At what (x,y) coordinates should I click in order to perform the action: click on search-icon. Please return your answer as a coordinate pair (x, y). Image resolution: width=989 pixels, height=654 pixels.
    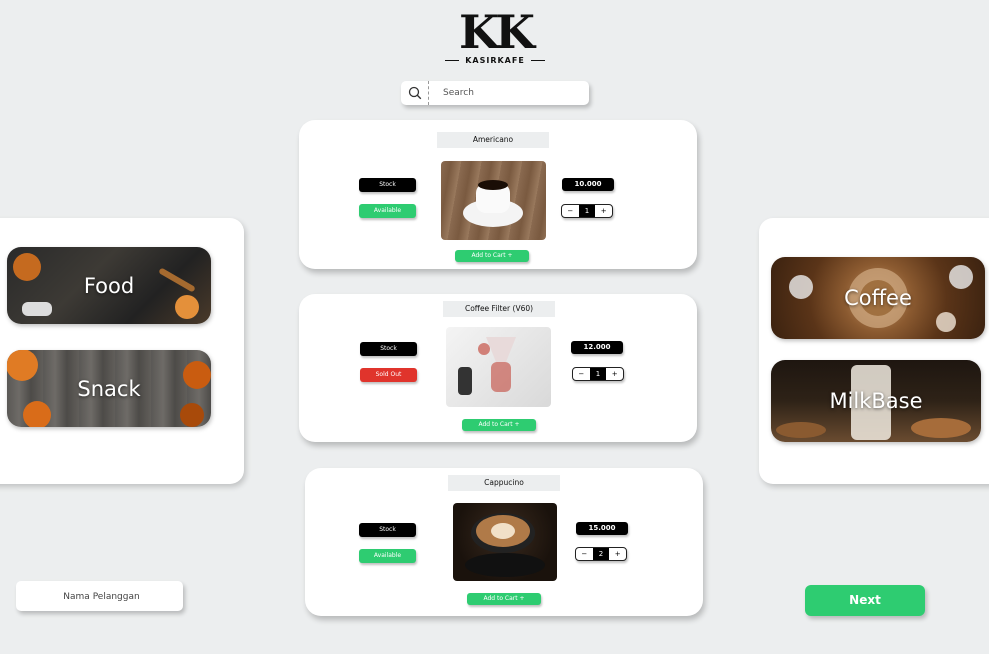
    Looking at the image, I should click on (415, 93).